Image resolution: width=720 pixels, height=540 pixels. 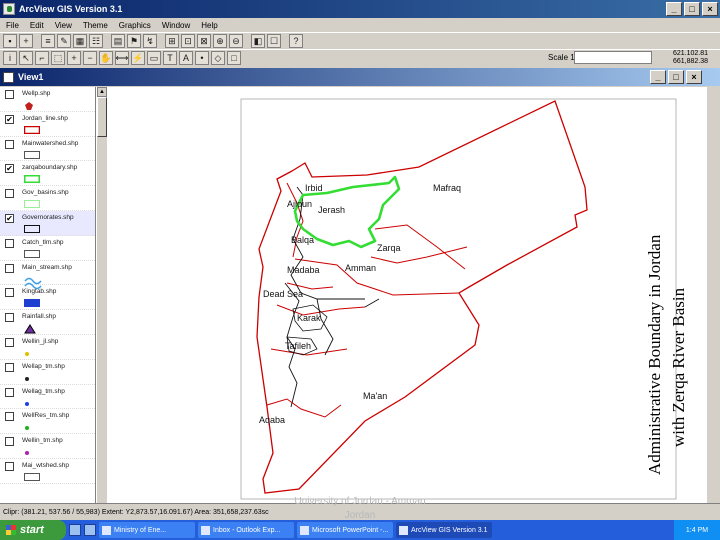 I want to click on toc-theme-item: Mai_wtshed.shp, so click(x=47, y=471).